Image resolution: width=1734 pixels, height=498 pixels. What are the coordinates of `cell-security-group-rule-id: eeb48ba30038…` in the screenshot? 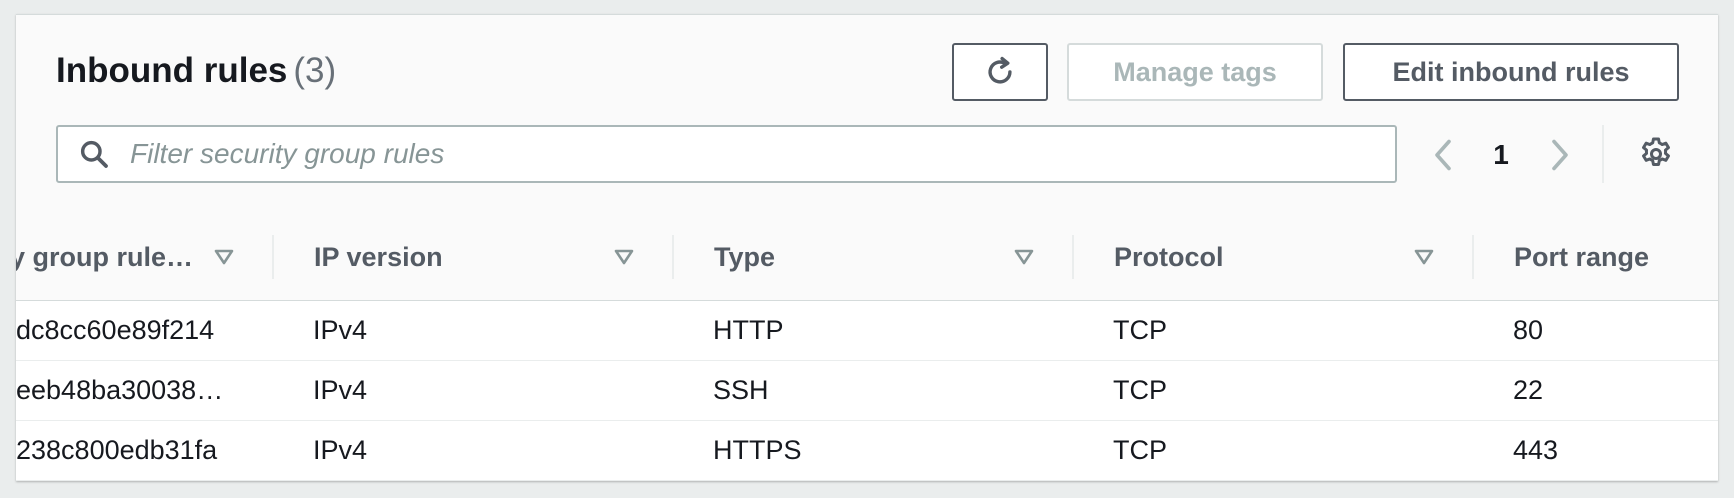 It's located at (141, 390).